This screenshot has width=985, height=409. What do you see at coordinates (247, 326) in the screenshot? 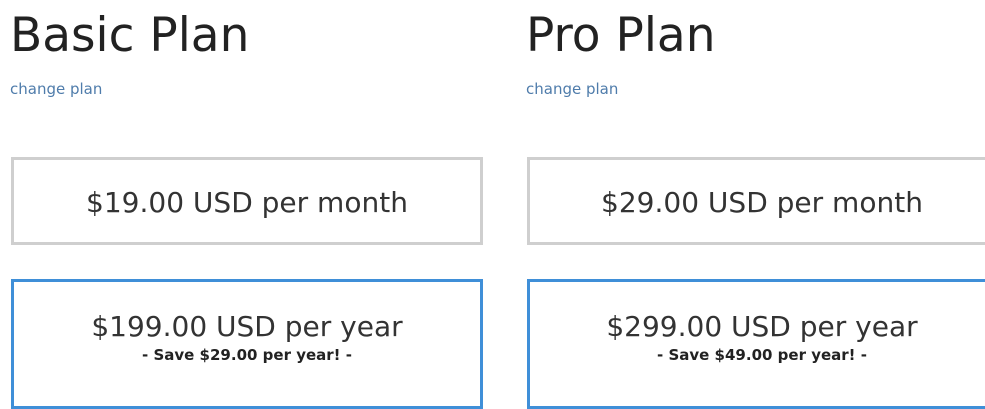
I see `yearly-price: $199.00 USD per year` at bounding box center [247, 326].